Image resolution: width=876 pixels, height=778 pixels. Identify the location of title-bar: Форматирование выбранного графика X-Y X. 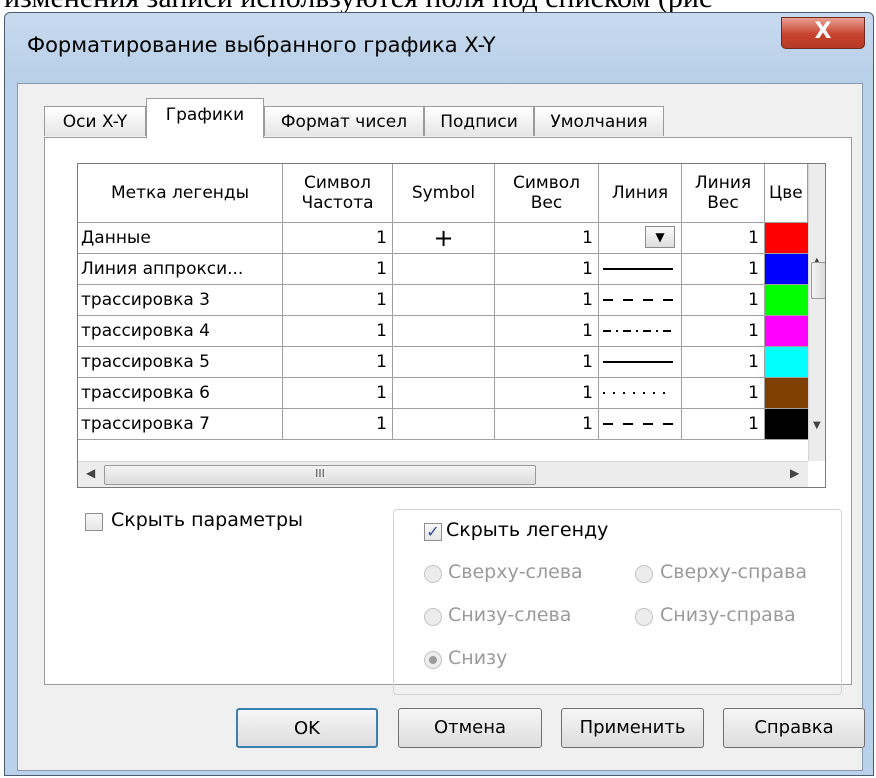
(439, 48).